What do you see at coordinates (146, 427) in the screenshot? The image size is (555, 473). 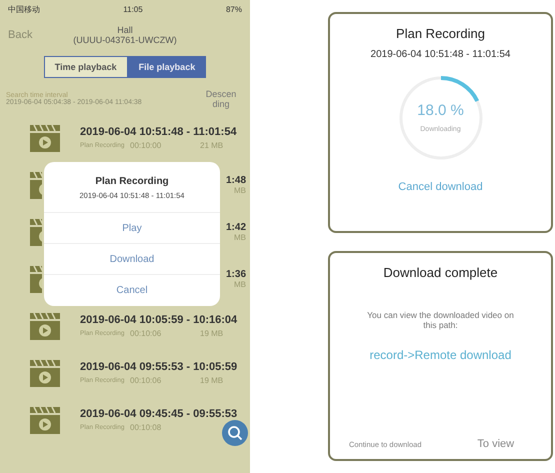 I see `recording-duration: 00:10:08` at bounding box center [146, 427].